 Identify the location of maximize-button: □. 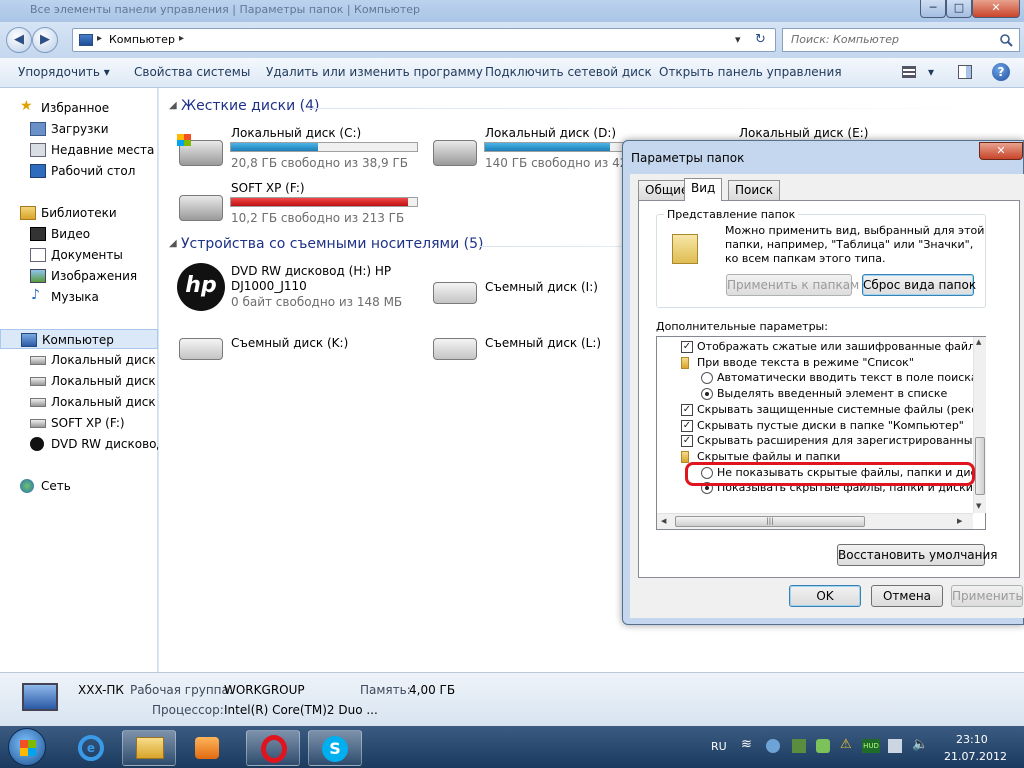
(959, 9).